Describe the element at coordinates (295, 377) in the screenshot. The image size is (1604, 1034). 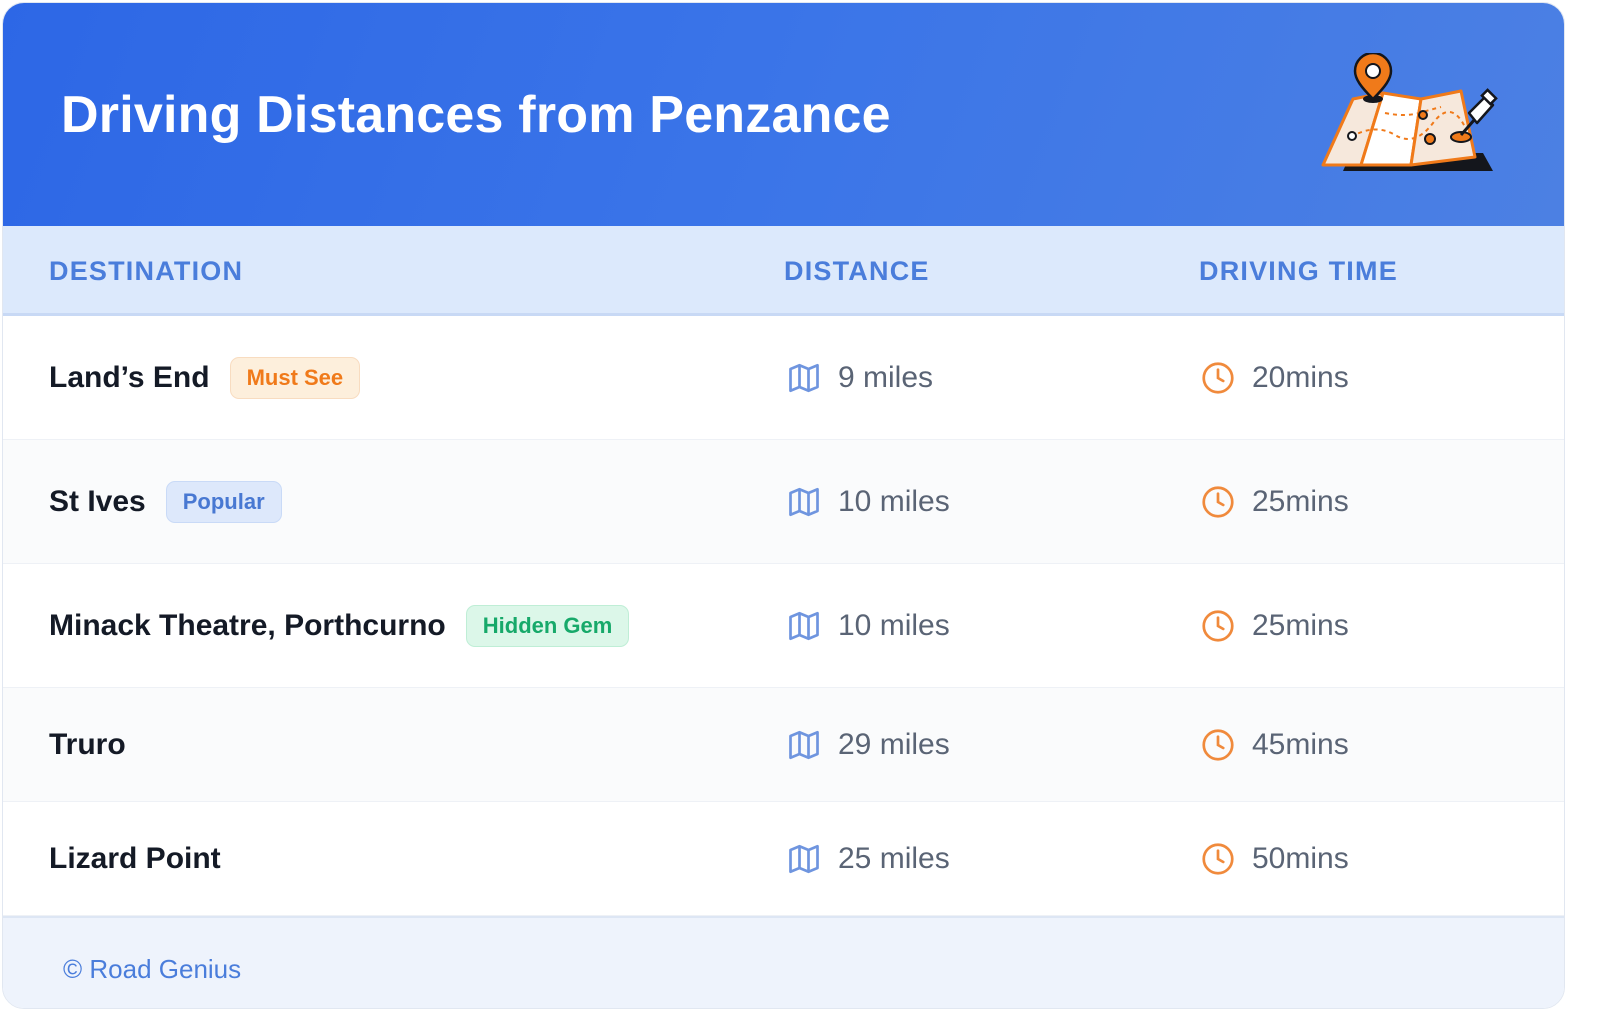
I see `badge-must-see: Must See` at that location.